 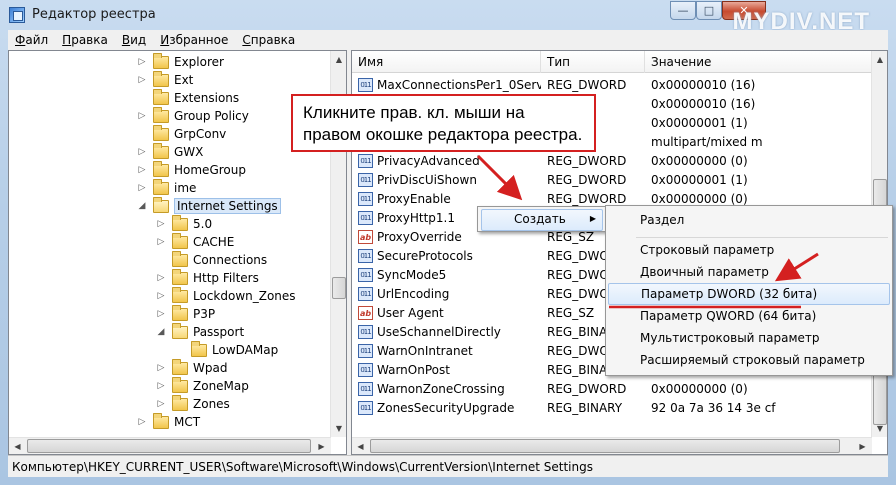 What do you see at coordinates (749, 294) in the screenshot?
I see `submenu-item-dword: Параметр DWORD (32 бита)` at bounding box center [749, 294].